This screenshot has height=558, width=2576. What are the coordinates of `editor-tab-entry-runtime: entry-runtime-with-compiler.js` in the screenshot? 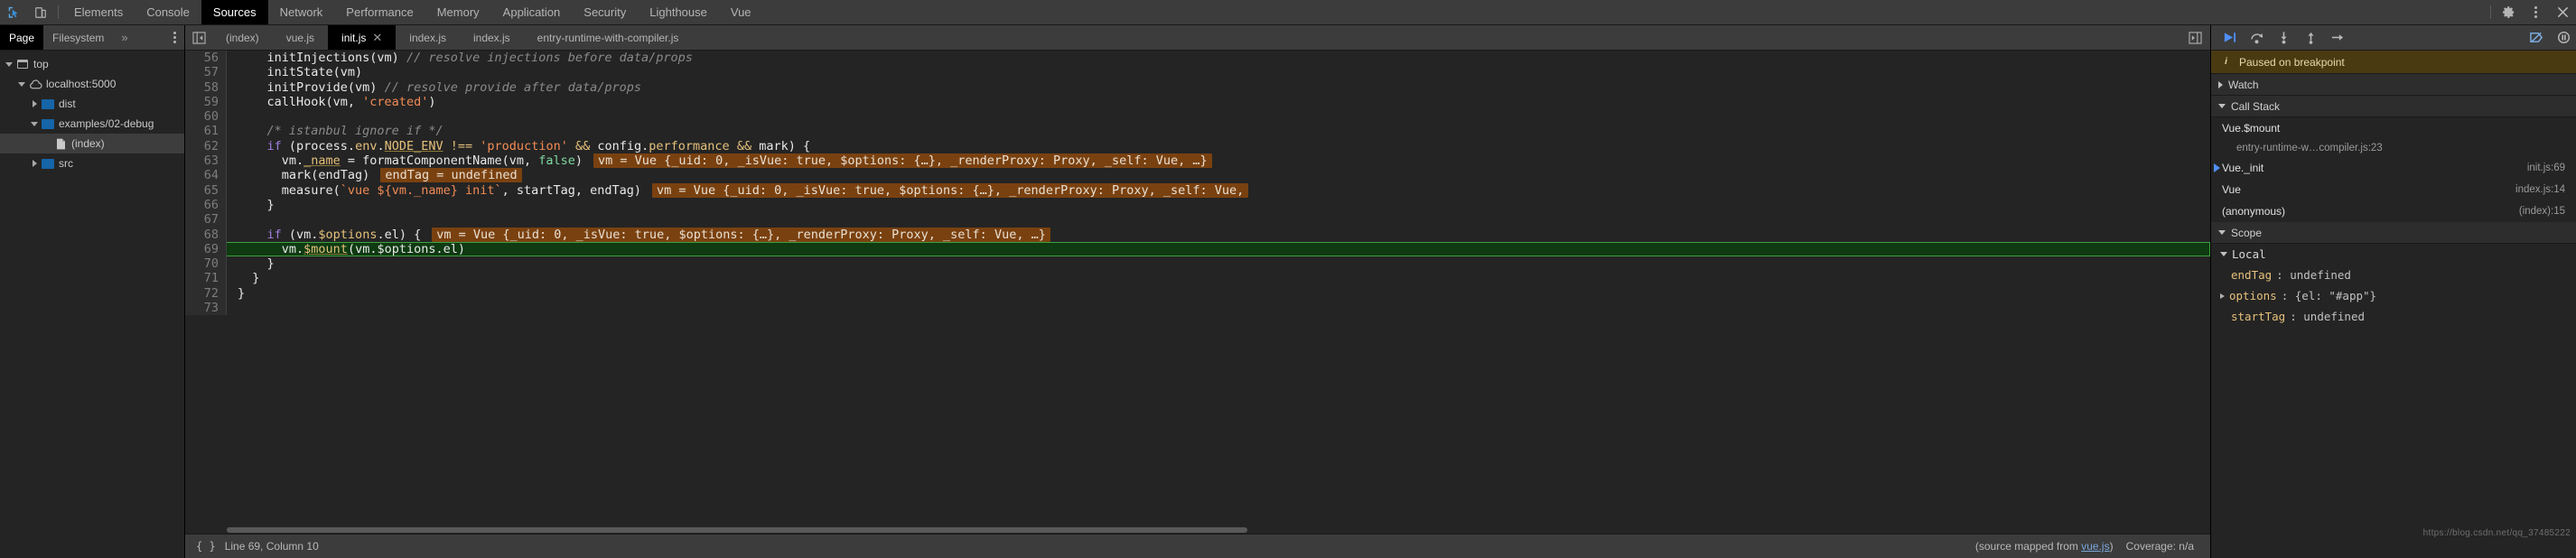 It's located at (608, 37).